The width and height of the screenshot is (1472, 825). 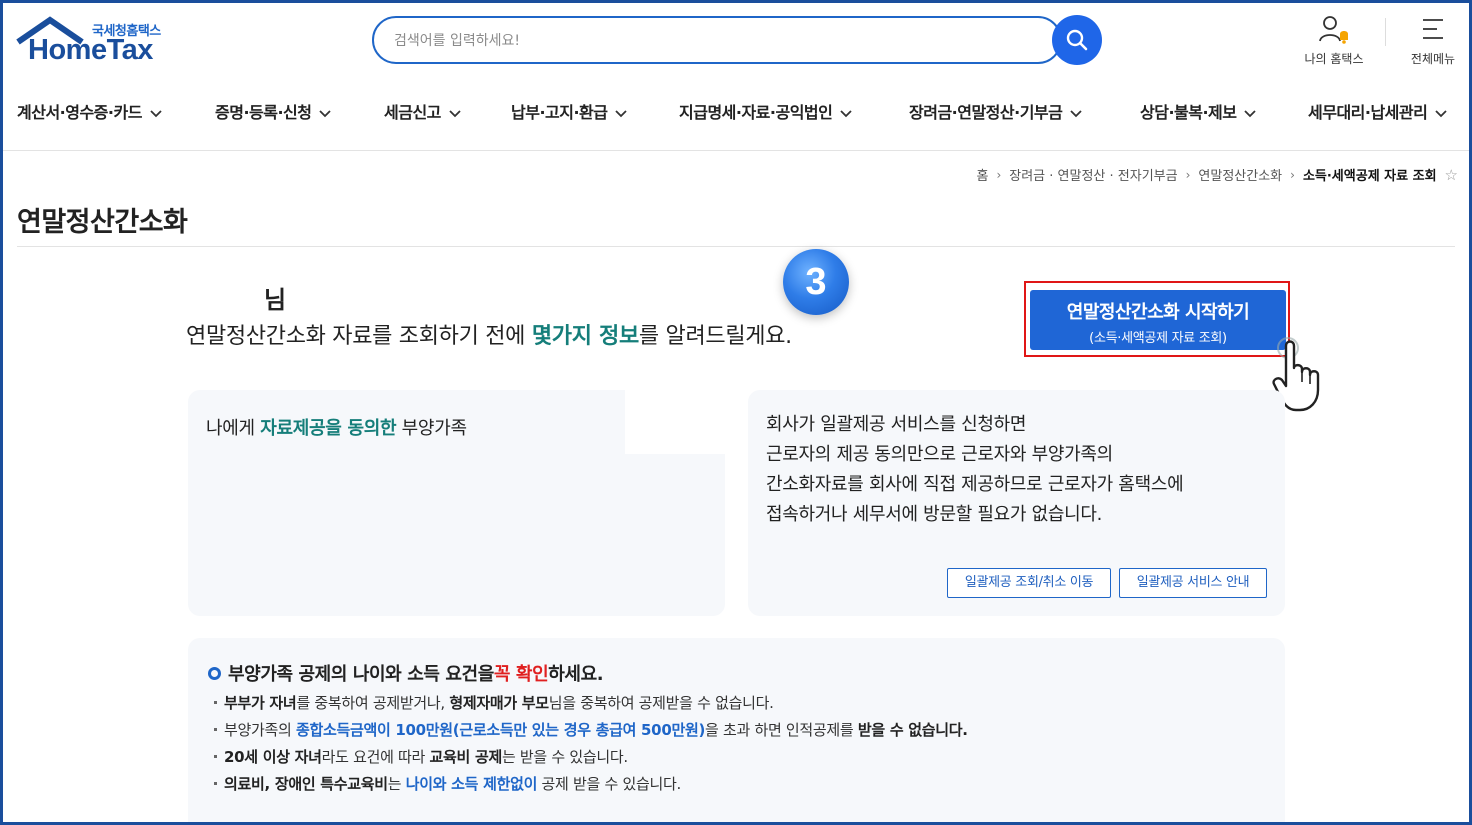 I want to click on intro-message: 연말정산간소화 자료를 조회하기 전에 몇가지 정보를 알려드릴게요., so click(x=489, y=334).